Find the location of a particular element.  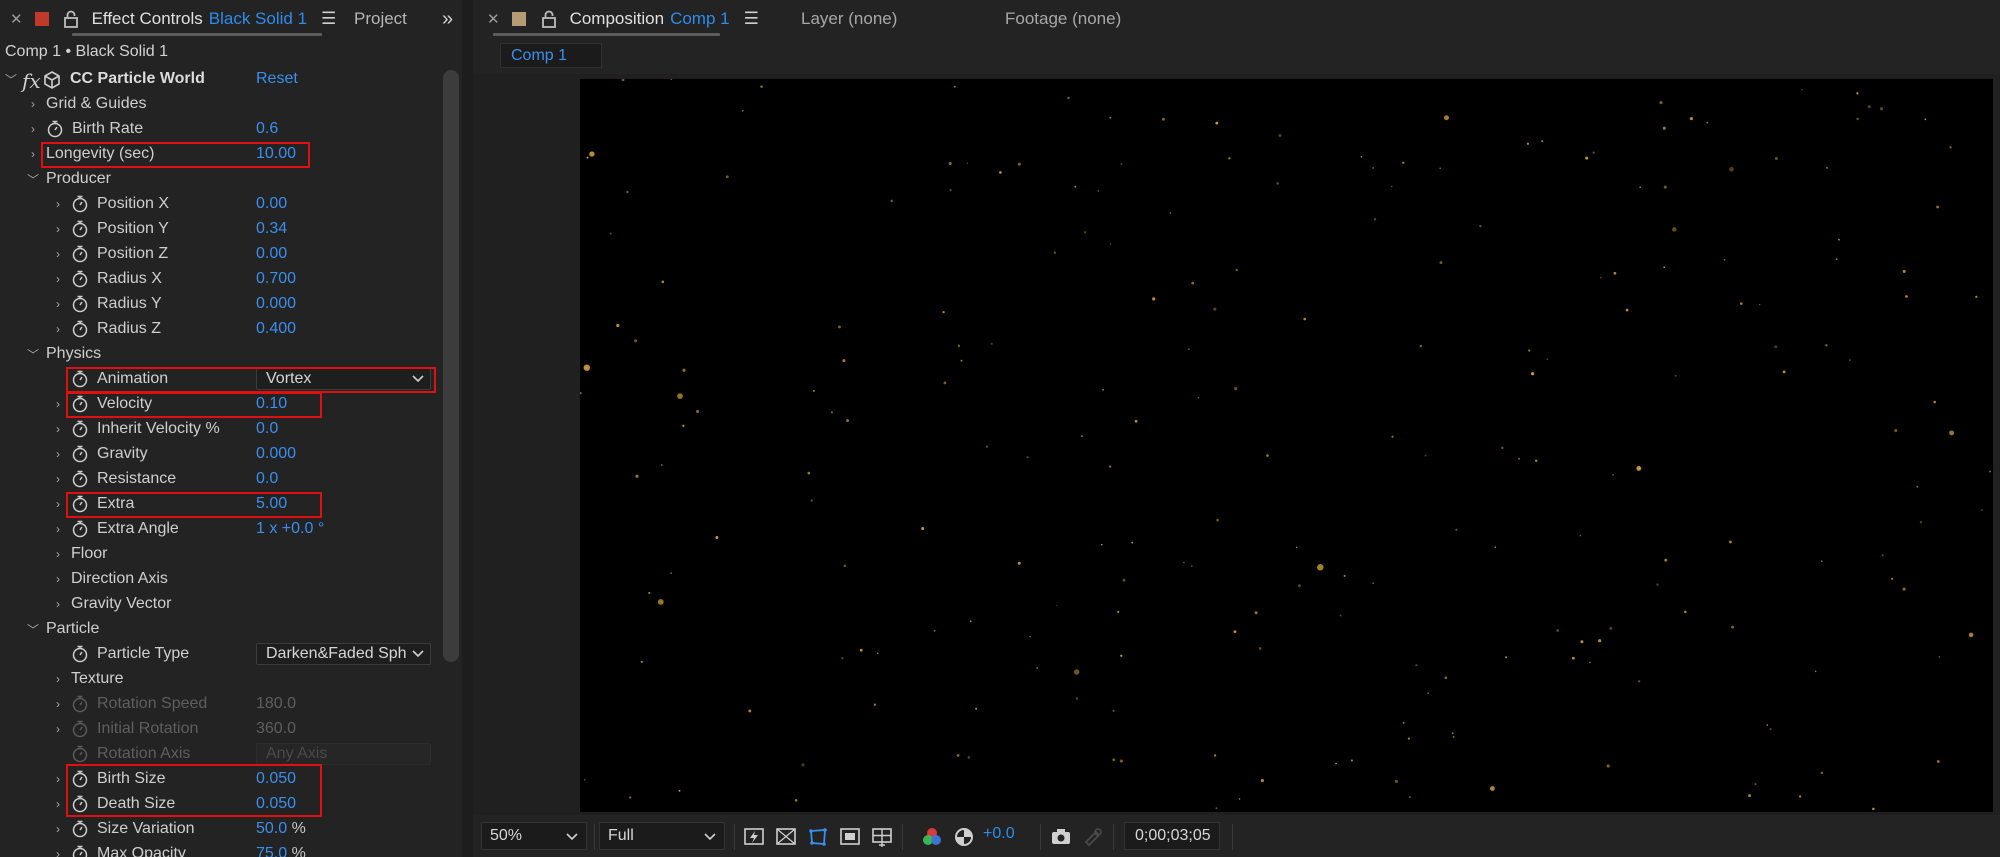

animation-dropdown: Vortex is located at coordinates (343, 379).